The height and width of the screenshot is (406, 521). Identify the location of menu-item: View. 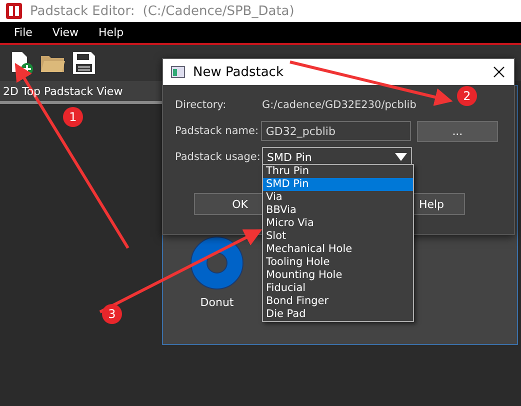
(65, 32).